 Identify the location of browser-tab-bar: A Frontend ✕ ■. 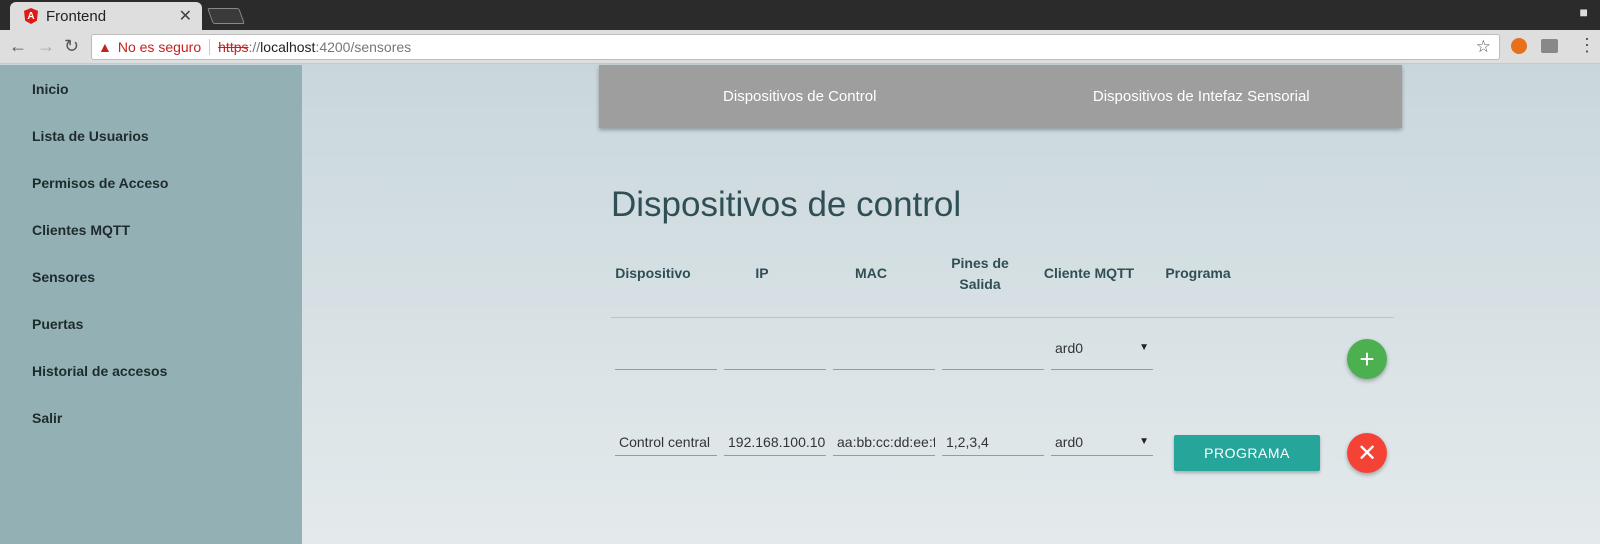
(800, 15).